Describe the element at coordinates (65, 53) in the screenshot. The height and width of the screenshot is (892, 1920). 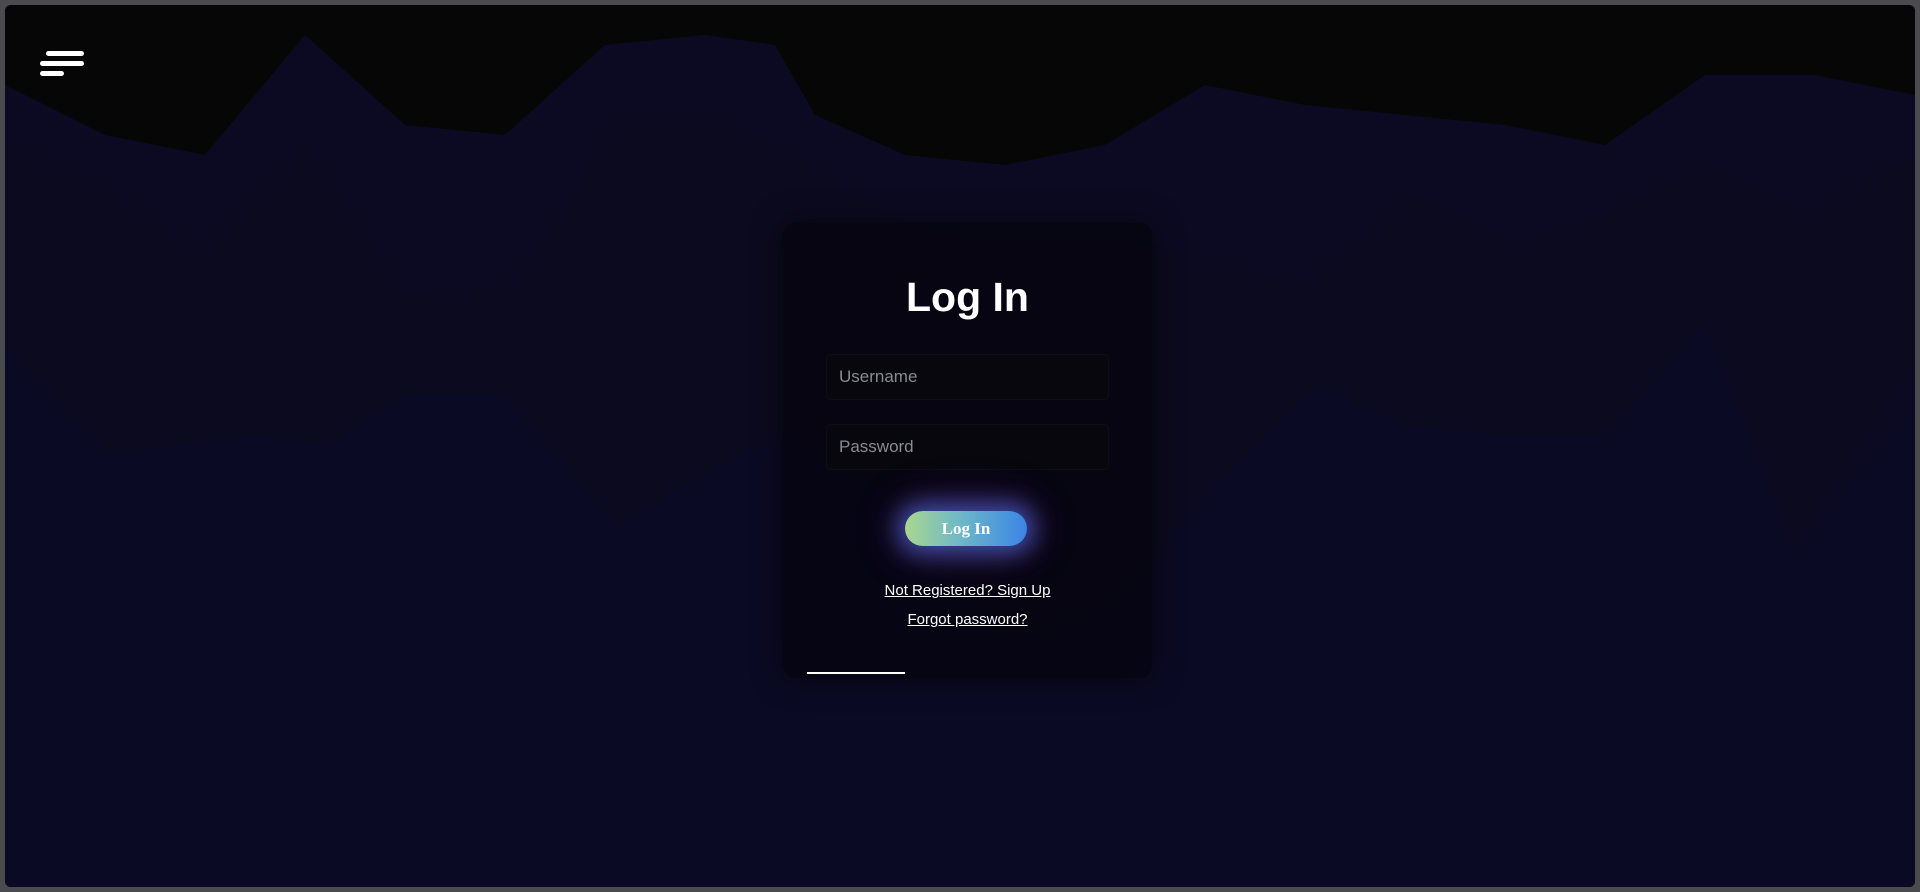
I see `hamburger-line-top` at that location.